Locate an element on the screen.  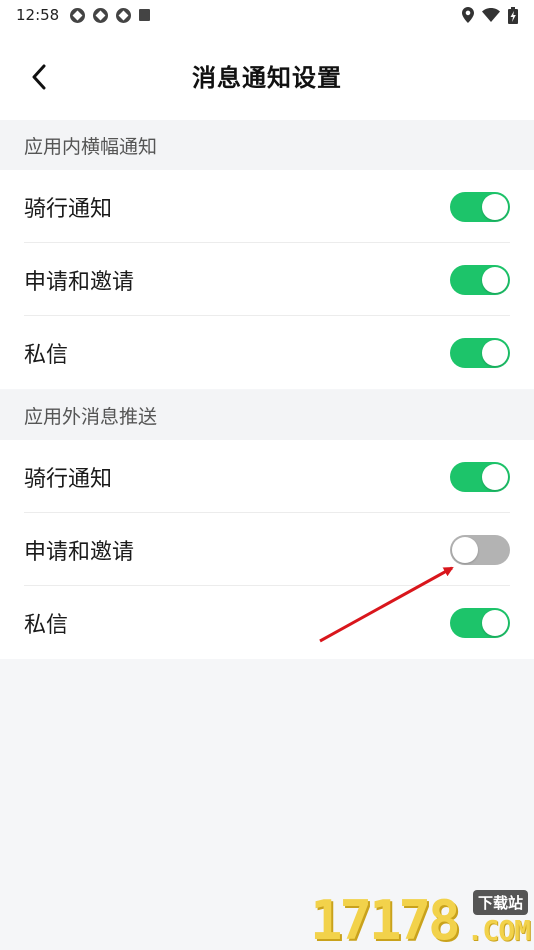
watermark-logo: 17178 下载站 .COM is located at coordinates (422, 919).